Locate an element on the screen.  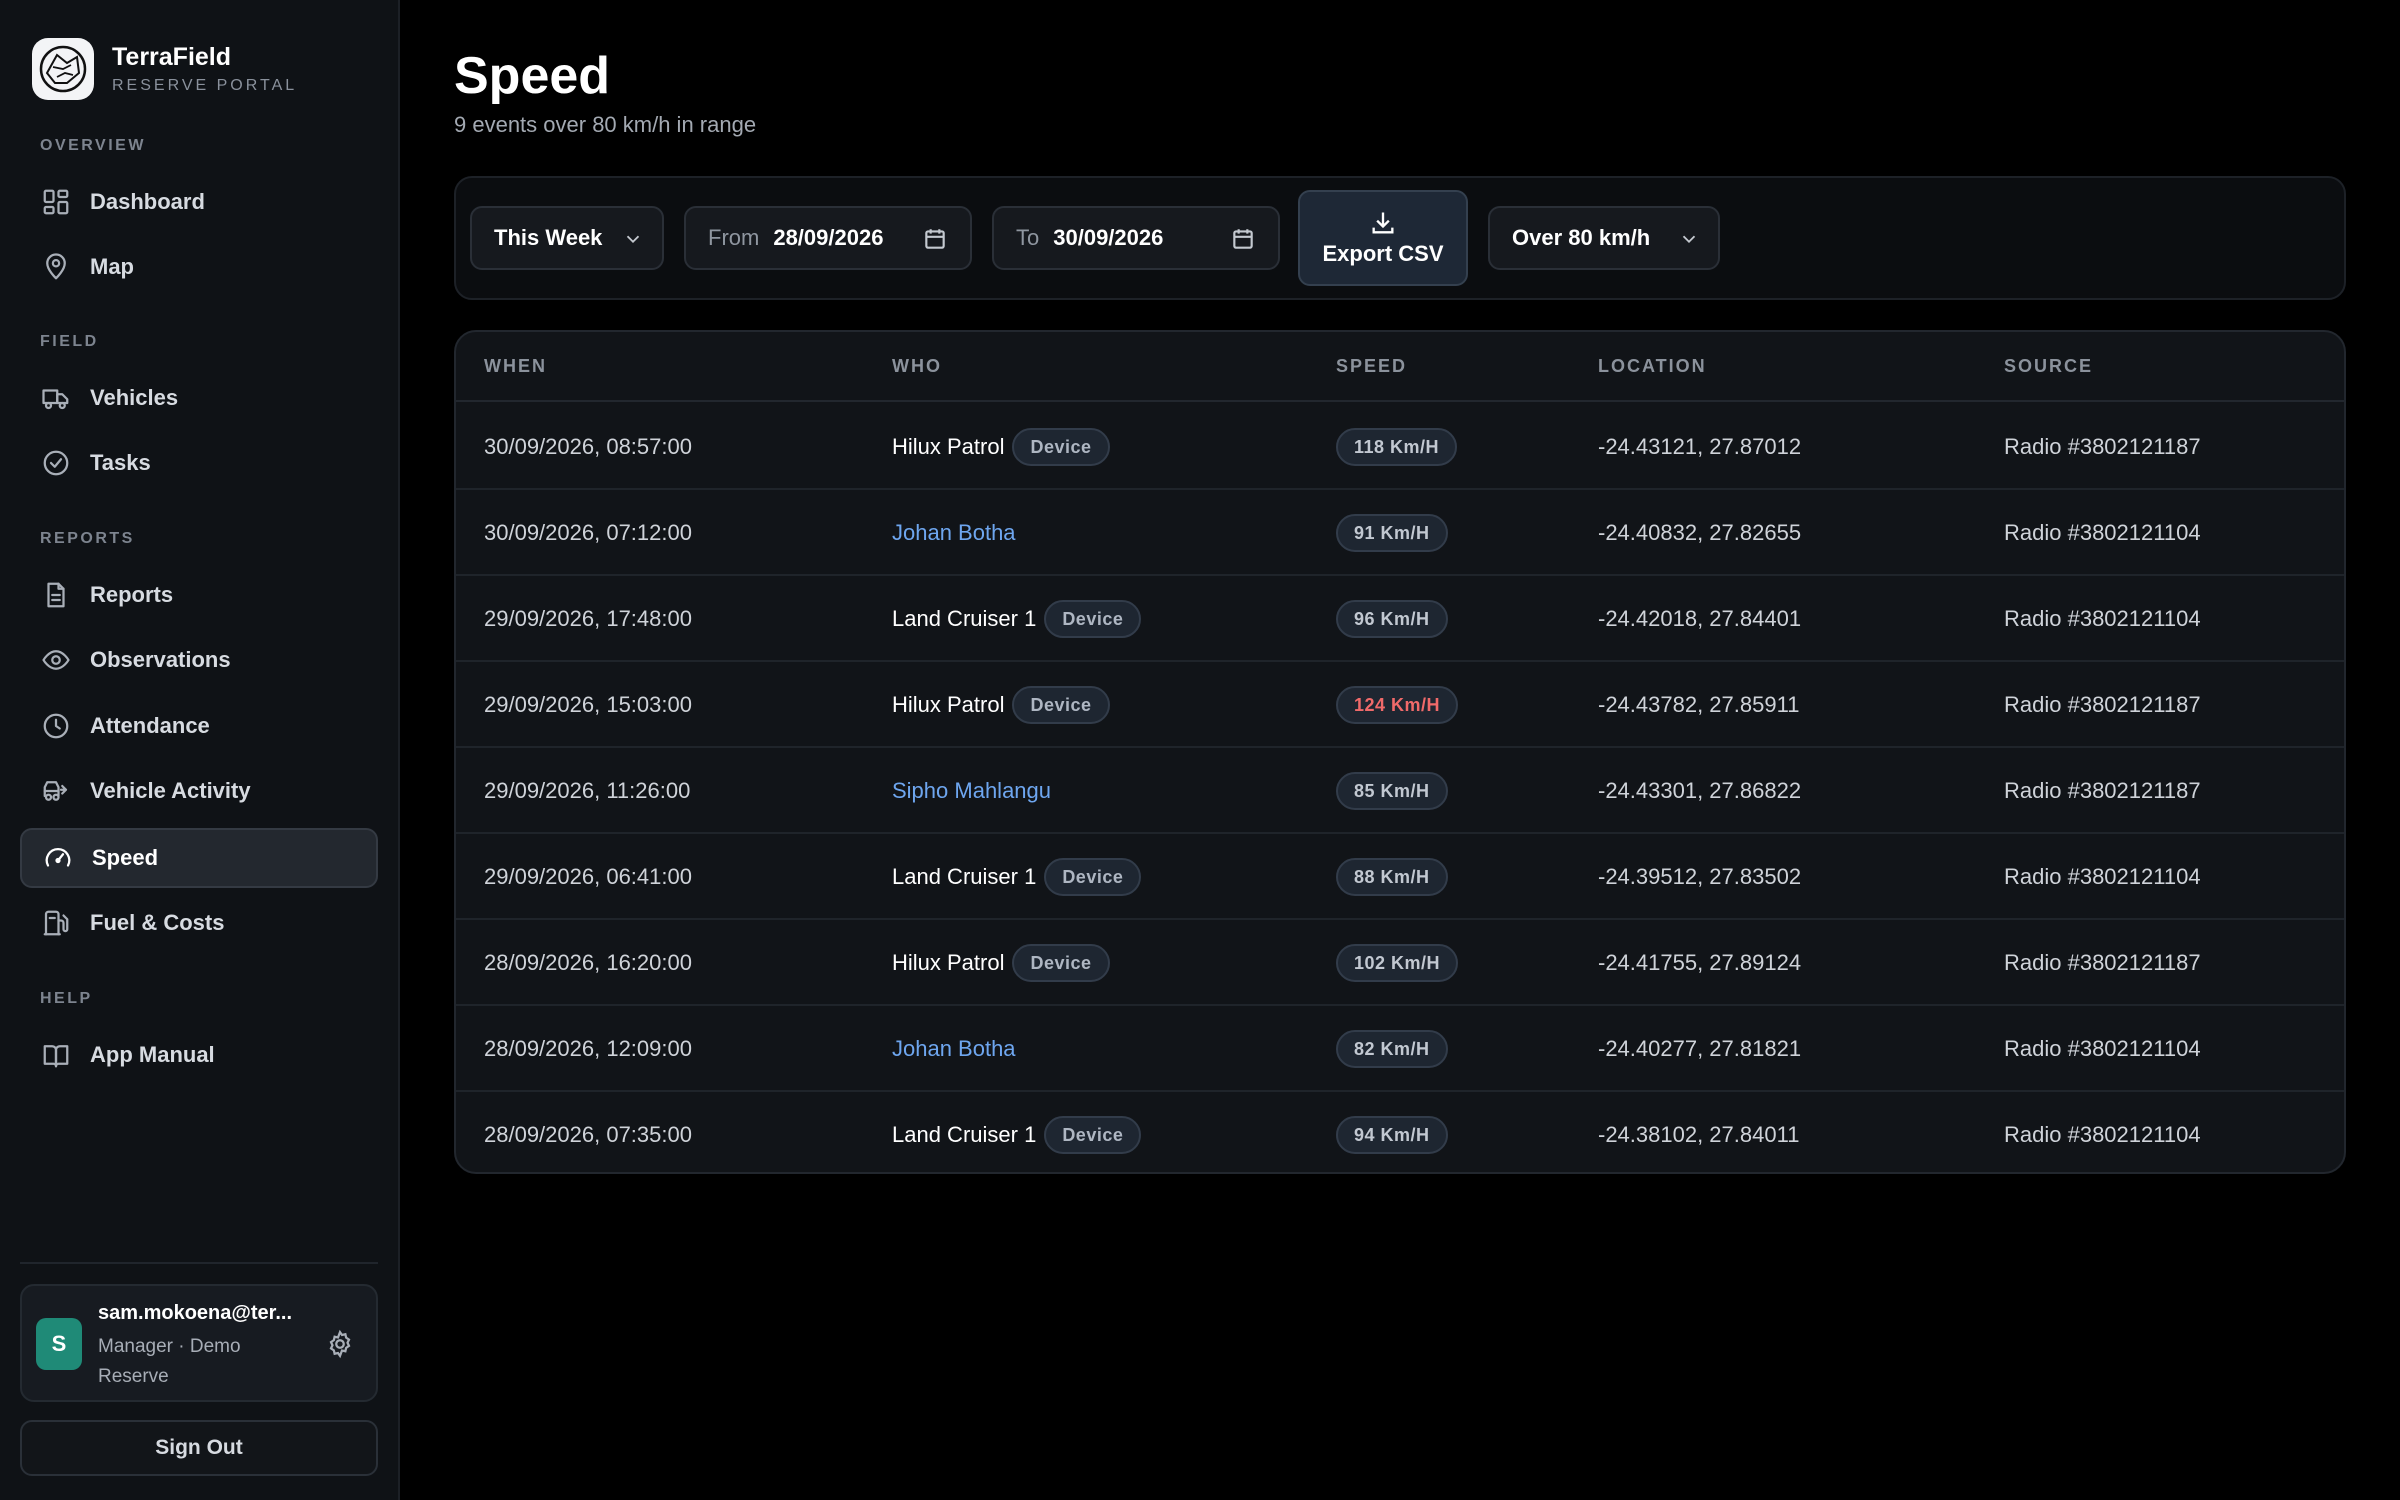
speedometer-icon is located at coordinates (58, 858).